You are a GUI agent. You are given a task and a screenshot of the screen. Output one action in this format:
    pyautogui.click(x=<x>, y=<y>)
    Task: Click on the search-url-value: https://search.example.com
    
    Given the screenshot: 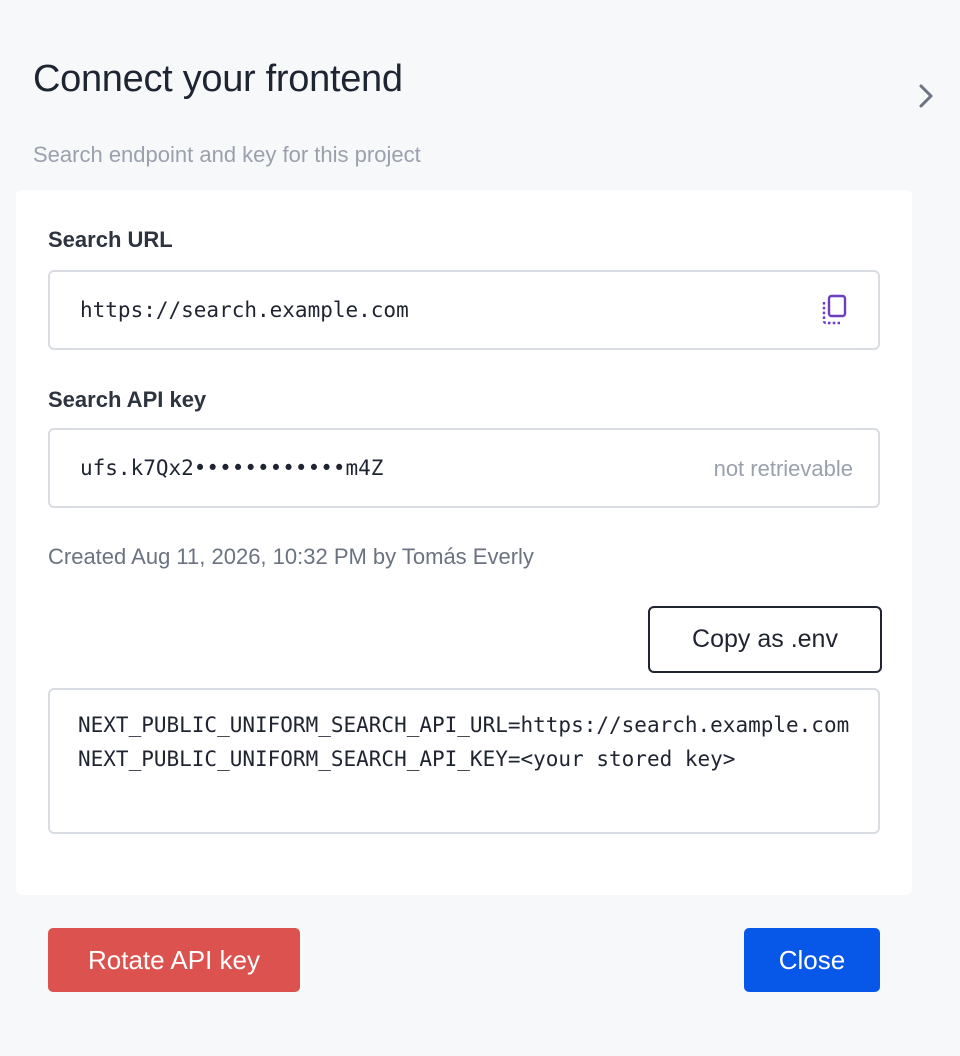 What is the action you would take?
    pyautogui.click(x=244, y=310)
    